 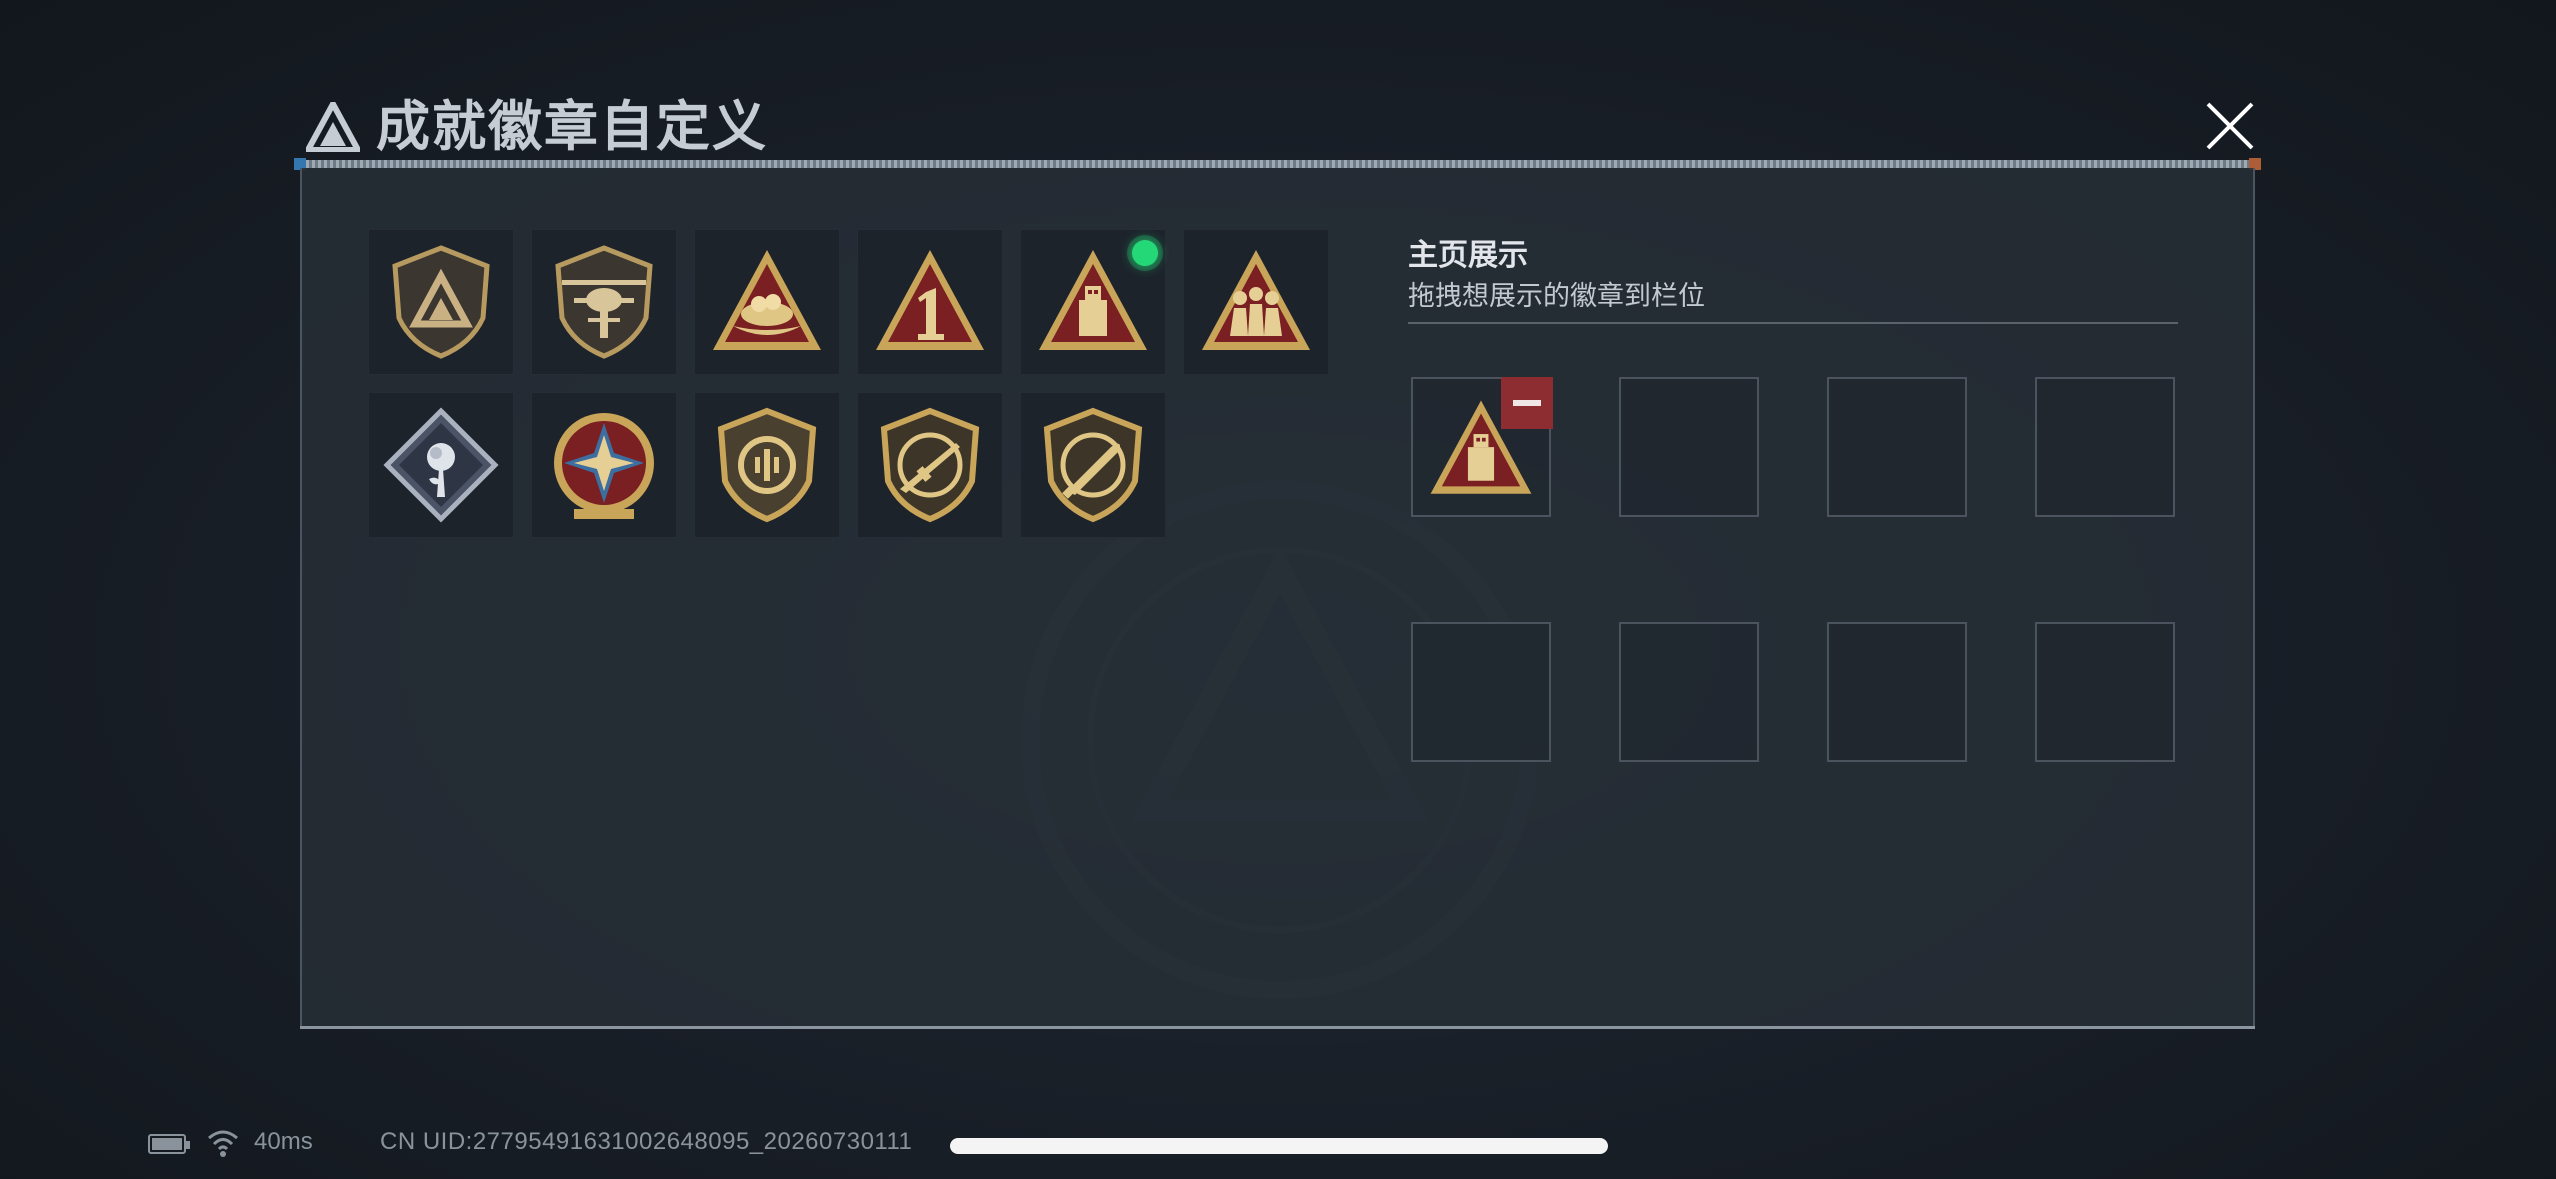 What do you see at coordinates (1277, 164) in the screenshot?
I see `header-divider` at bounding box center [1277, 164].